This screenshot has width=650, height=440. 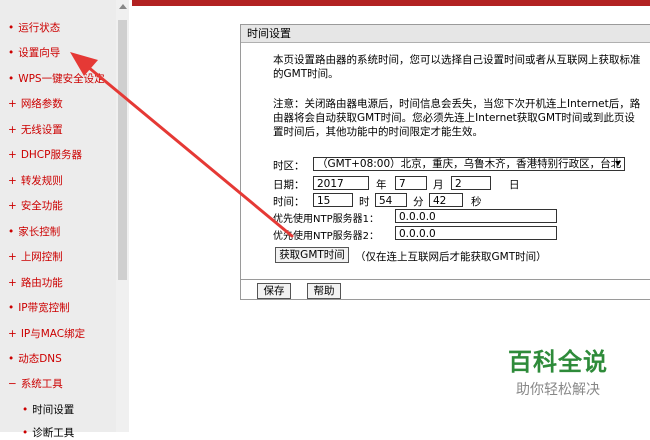 I want to click on sidebar-item-wps: • WPS一键安全设定, so click(x=56, y=78).